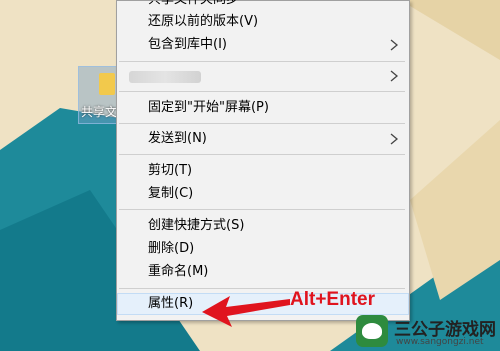 The image size is (500, 351). Describe the element at coordinates (263, 45) in the screenshot. I see `menu-item-include-in-library: 包含到库中(I)` at that location.